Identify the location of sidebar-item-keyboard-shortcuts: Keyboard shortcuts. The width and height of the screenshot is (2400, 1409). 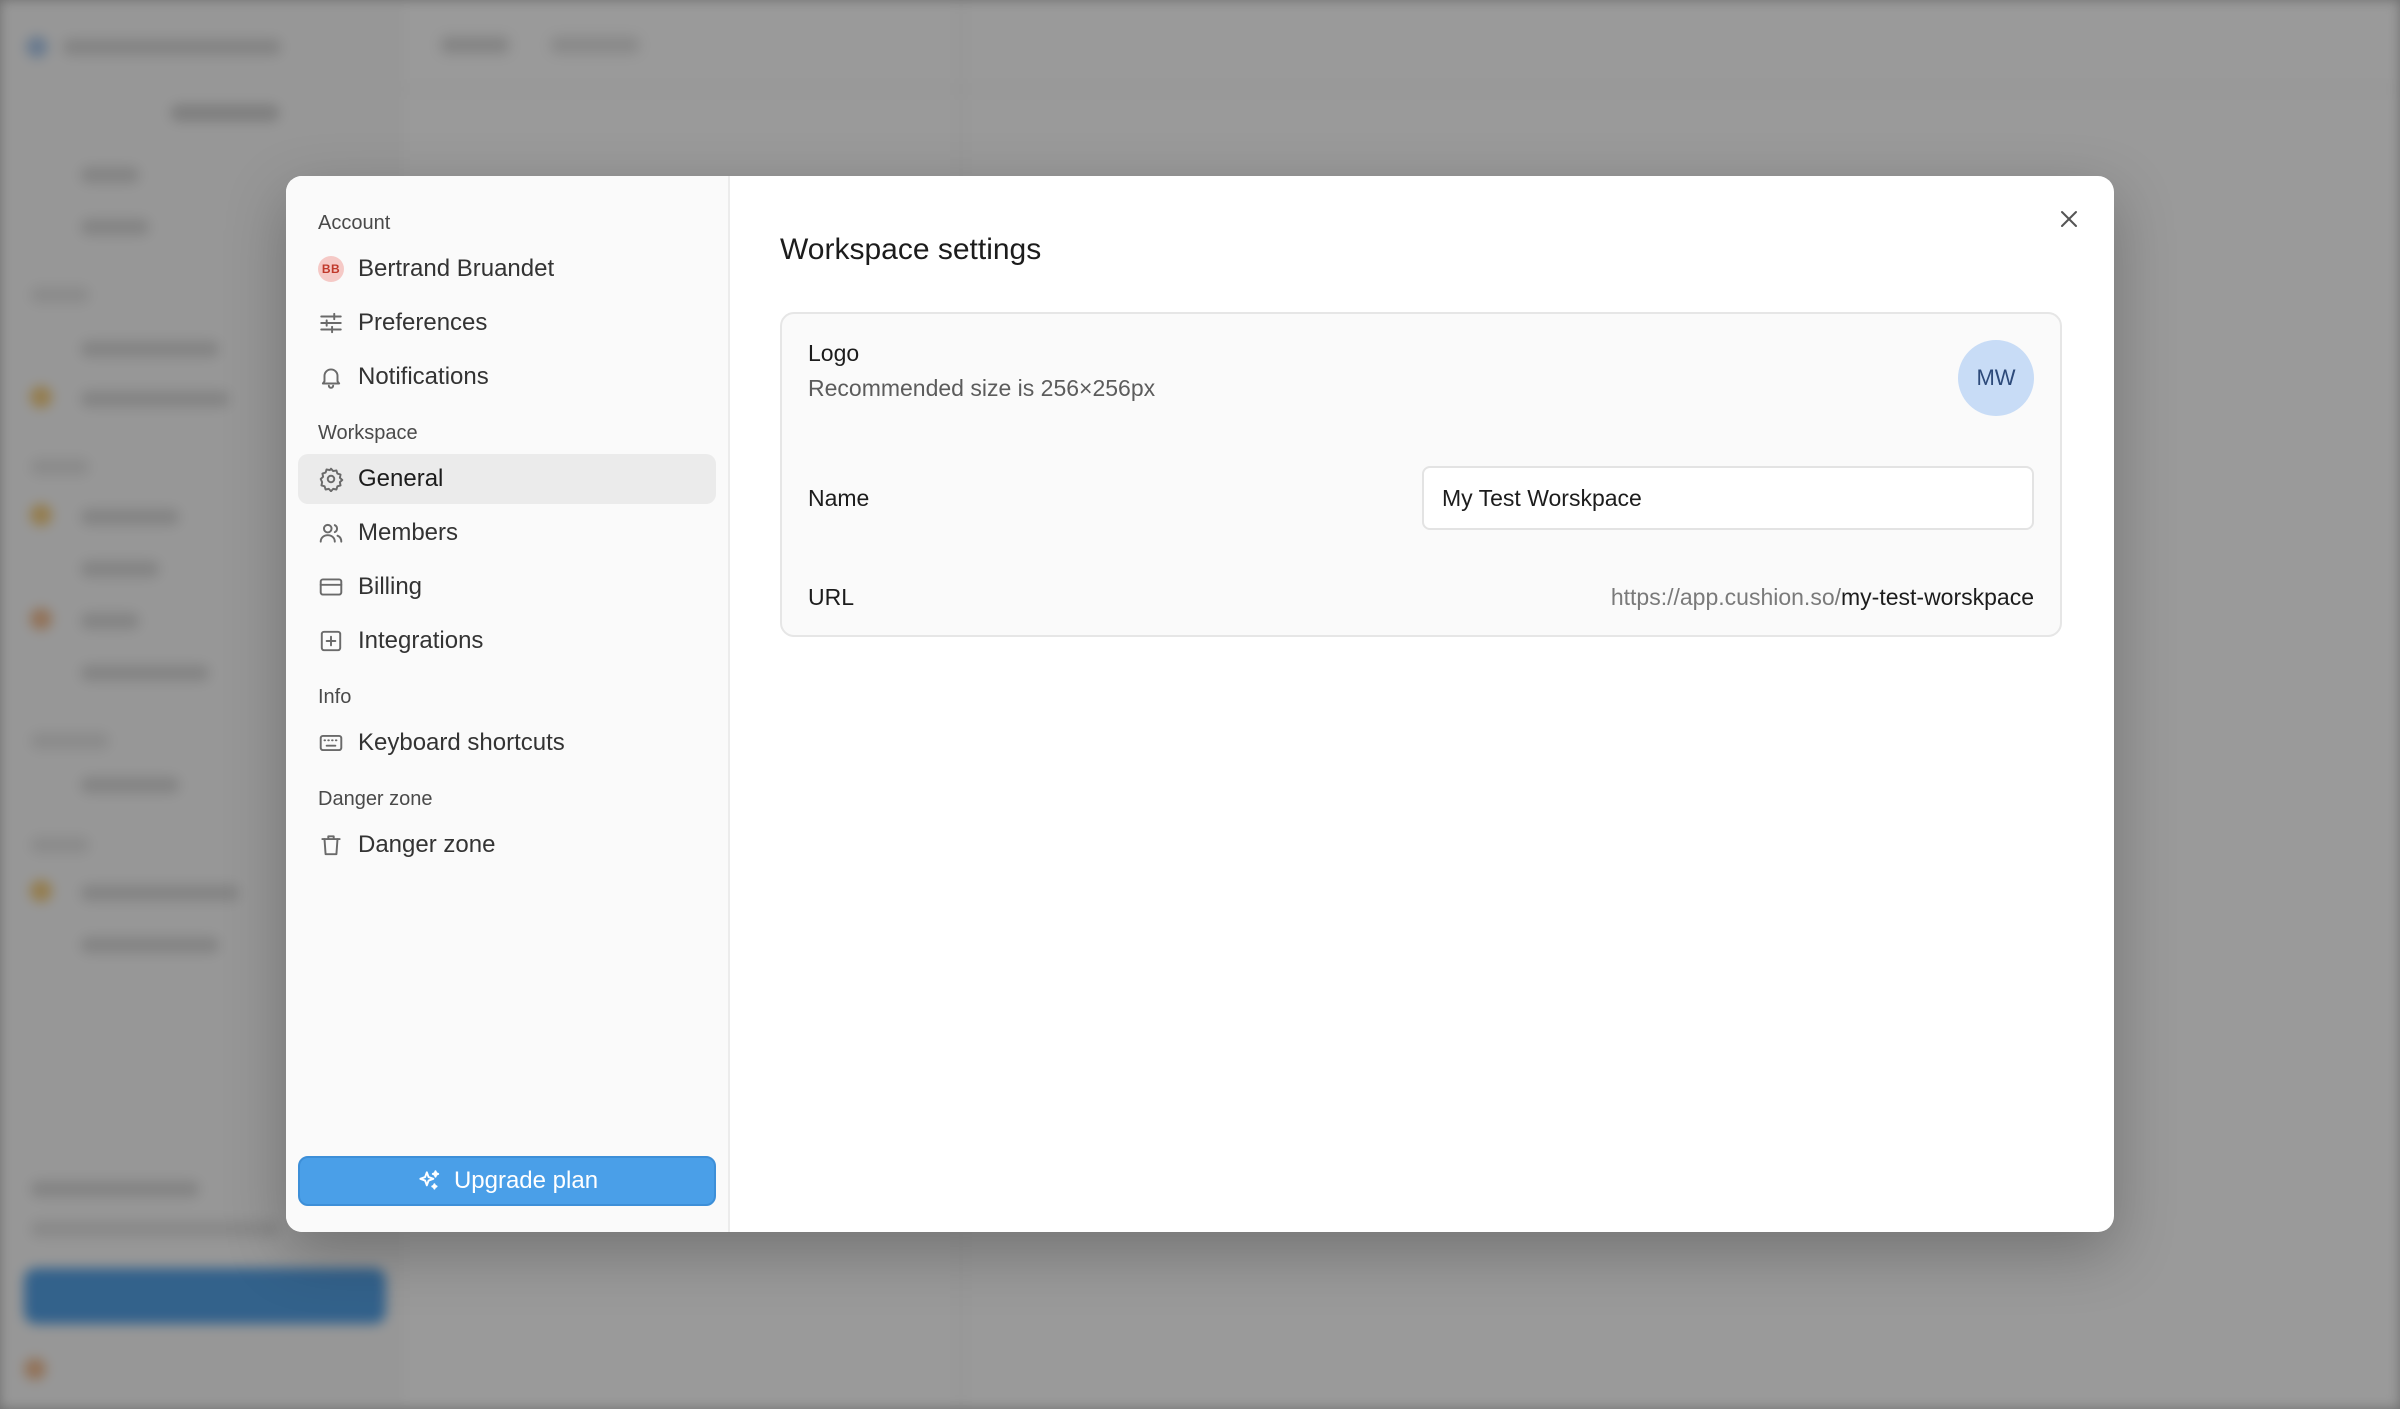
(507, 743).